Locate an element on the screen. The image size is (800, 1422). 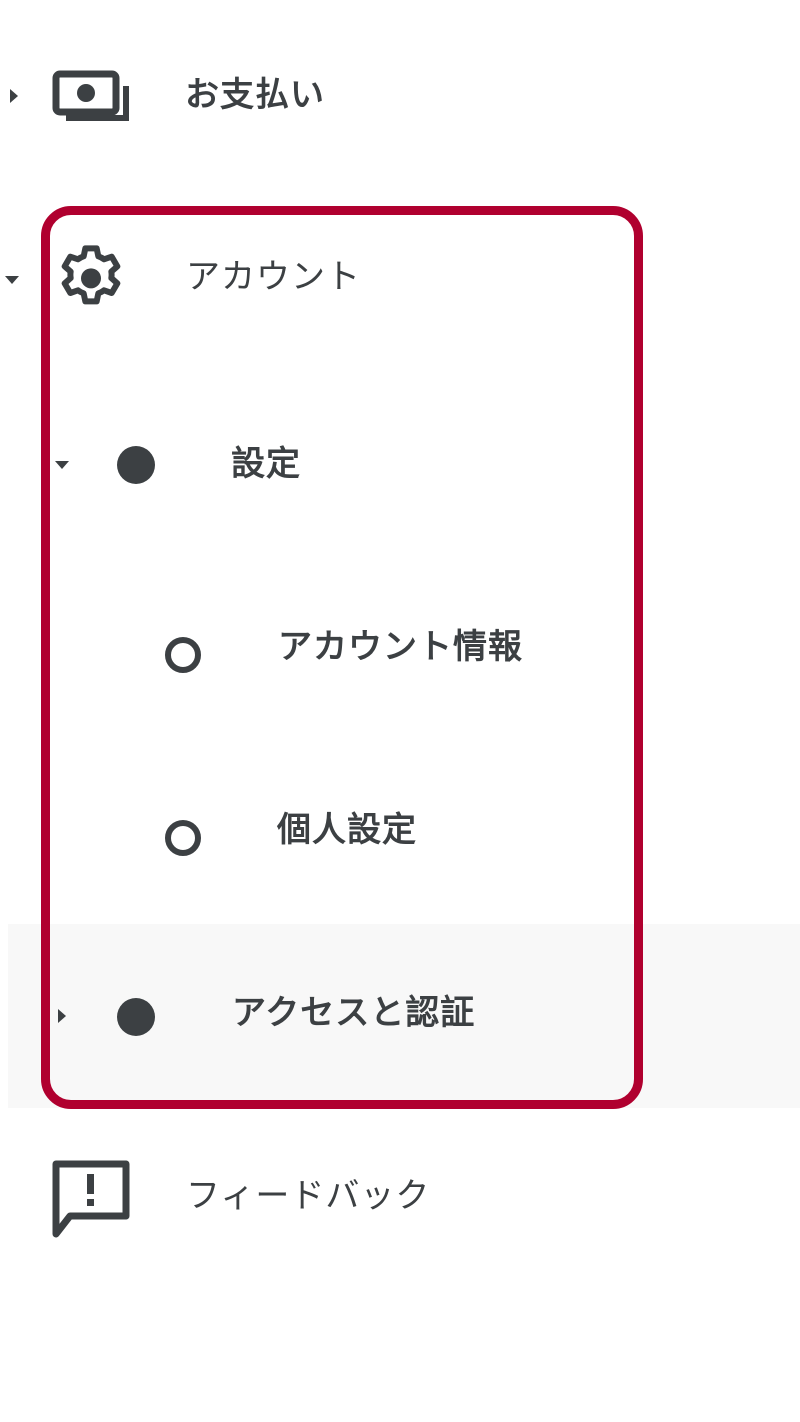
nav-item-label: アカウント情報 is located at coordinates (400, 647).